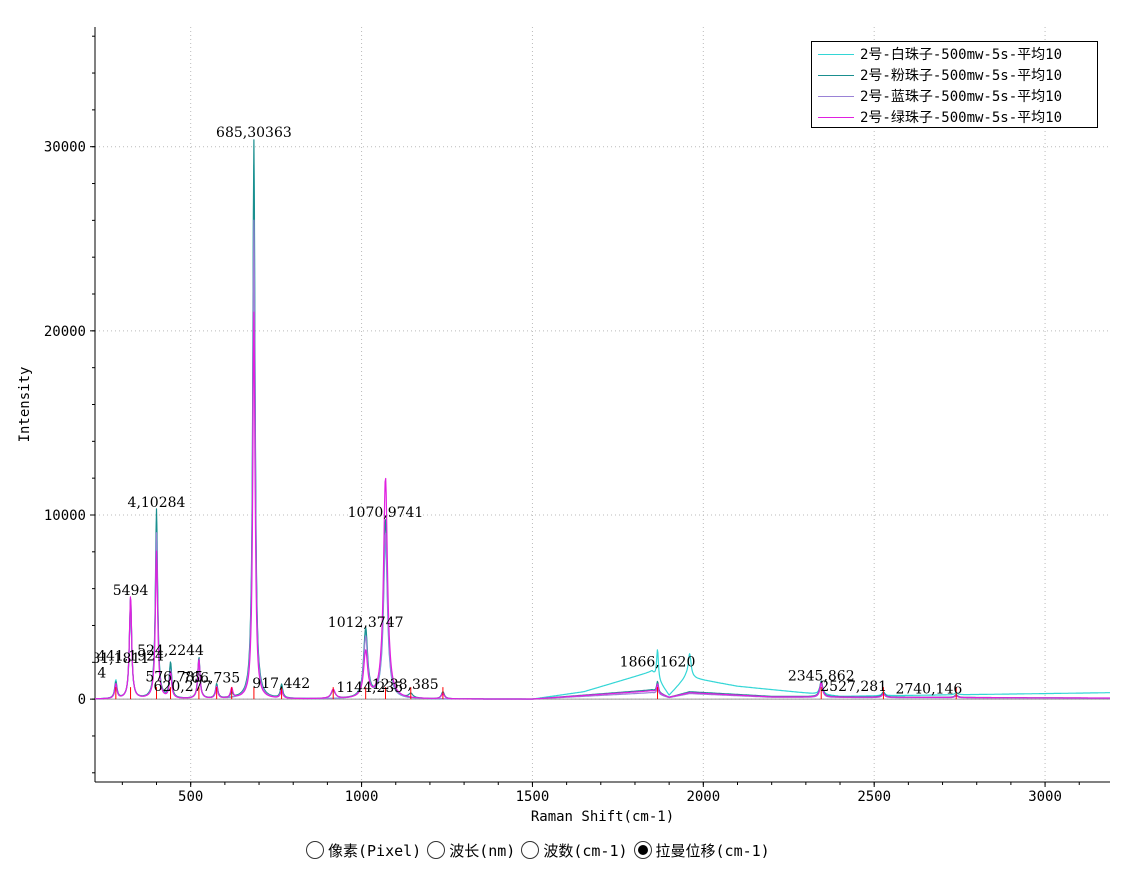 The image size is (1136, 872). Describe the element at coordinates (82, 700) in the screenshot. I see `y-tick-label: 0` at that location.